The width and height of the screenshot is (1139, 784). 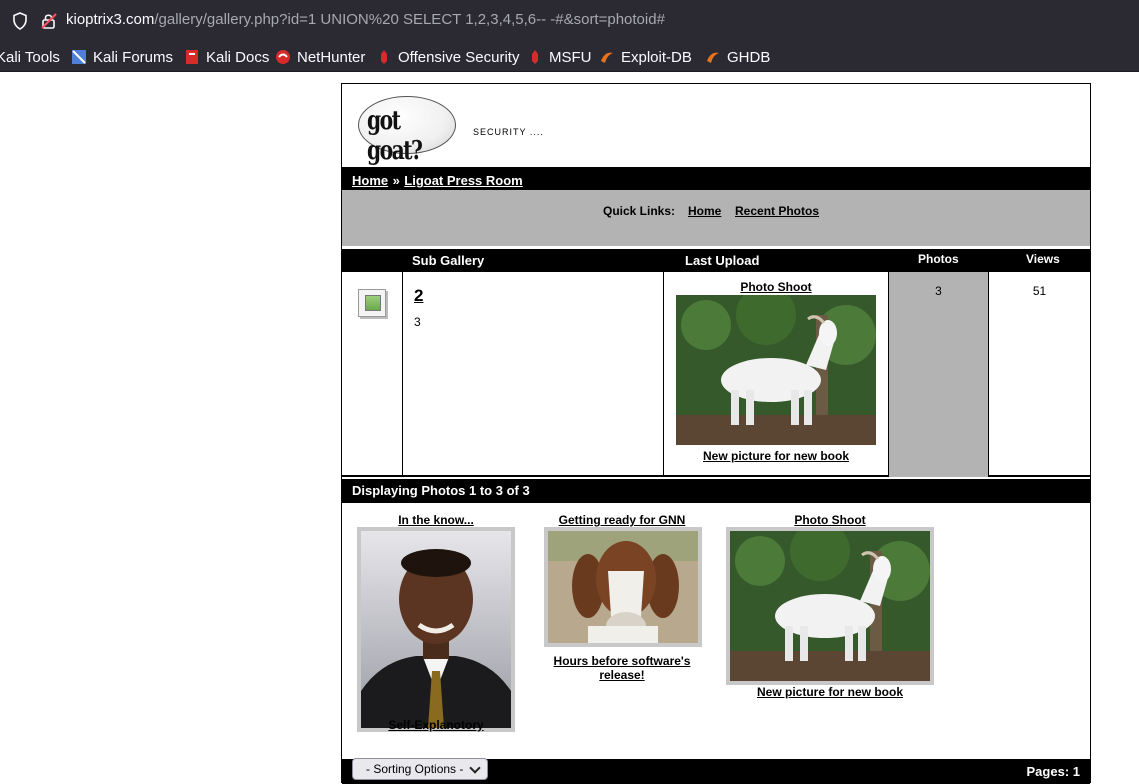 I want to click on goat-closeup-photo, so click(x=623, y=587).